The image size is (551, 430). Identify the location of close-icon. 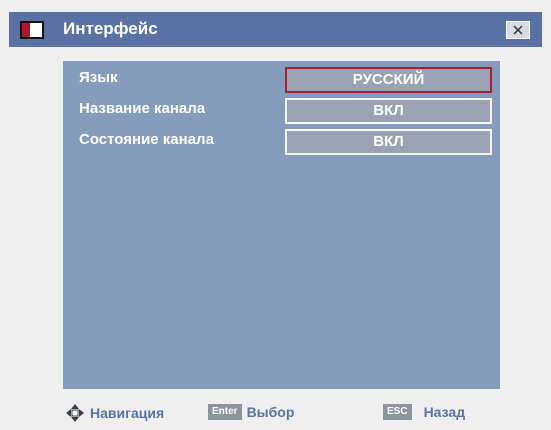
(518, 30).